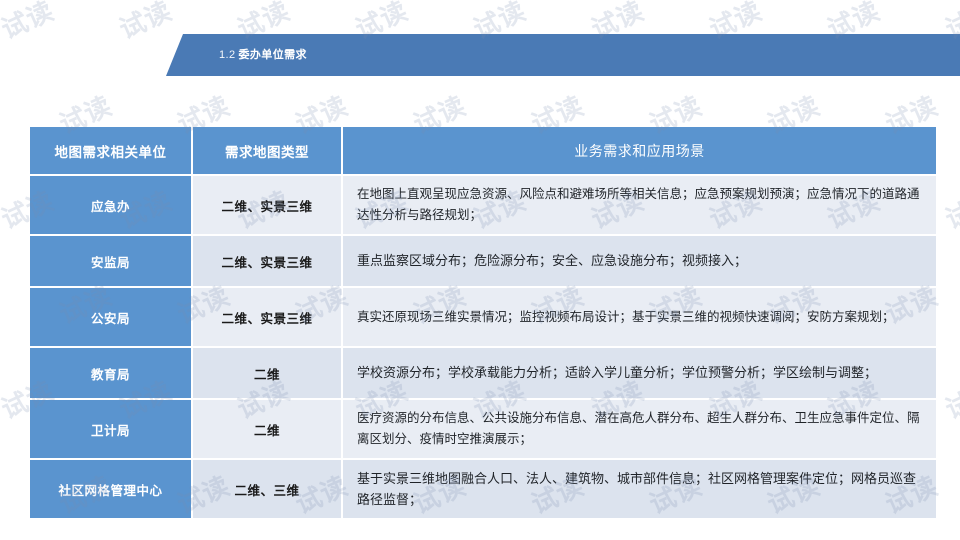  I want to click on section-number: 1.2, so click(227, 55).